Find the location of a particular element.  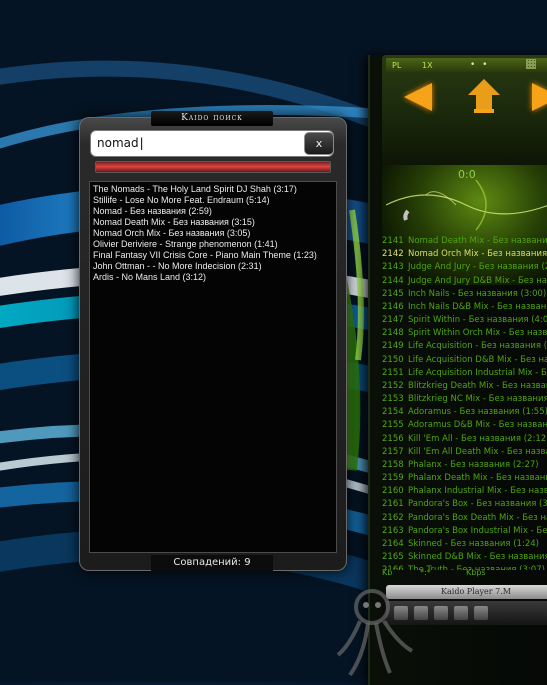

playlist-row-title: Adoramus - Без названия (1:55) is located at coordinates (477, 412).